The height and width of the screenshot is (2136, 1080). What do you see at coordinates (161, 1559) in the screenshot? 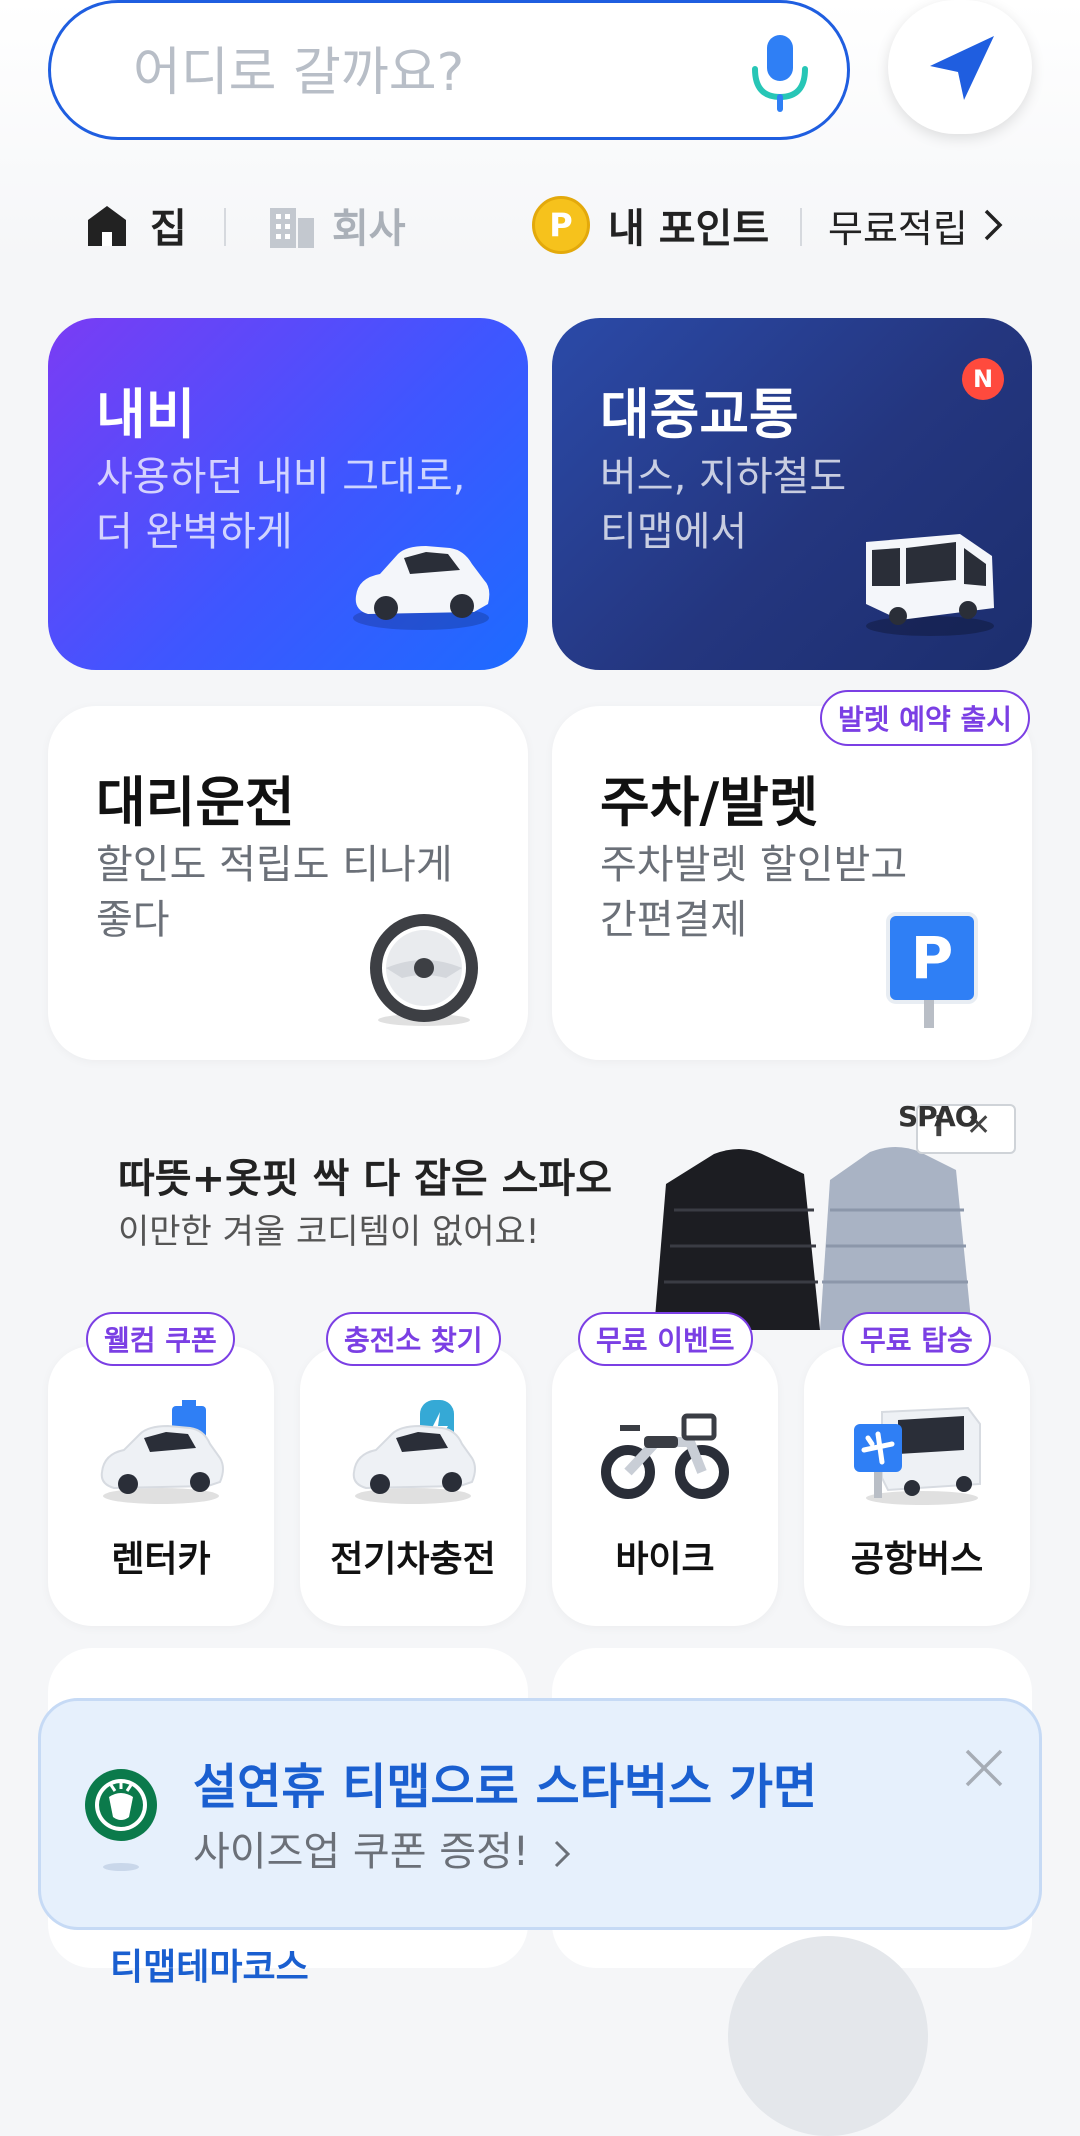
I see `rental-car-label: 렌터카` at bounding box center [161, 1559].